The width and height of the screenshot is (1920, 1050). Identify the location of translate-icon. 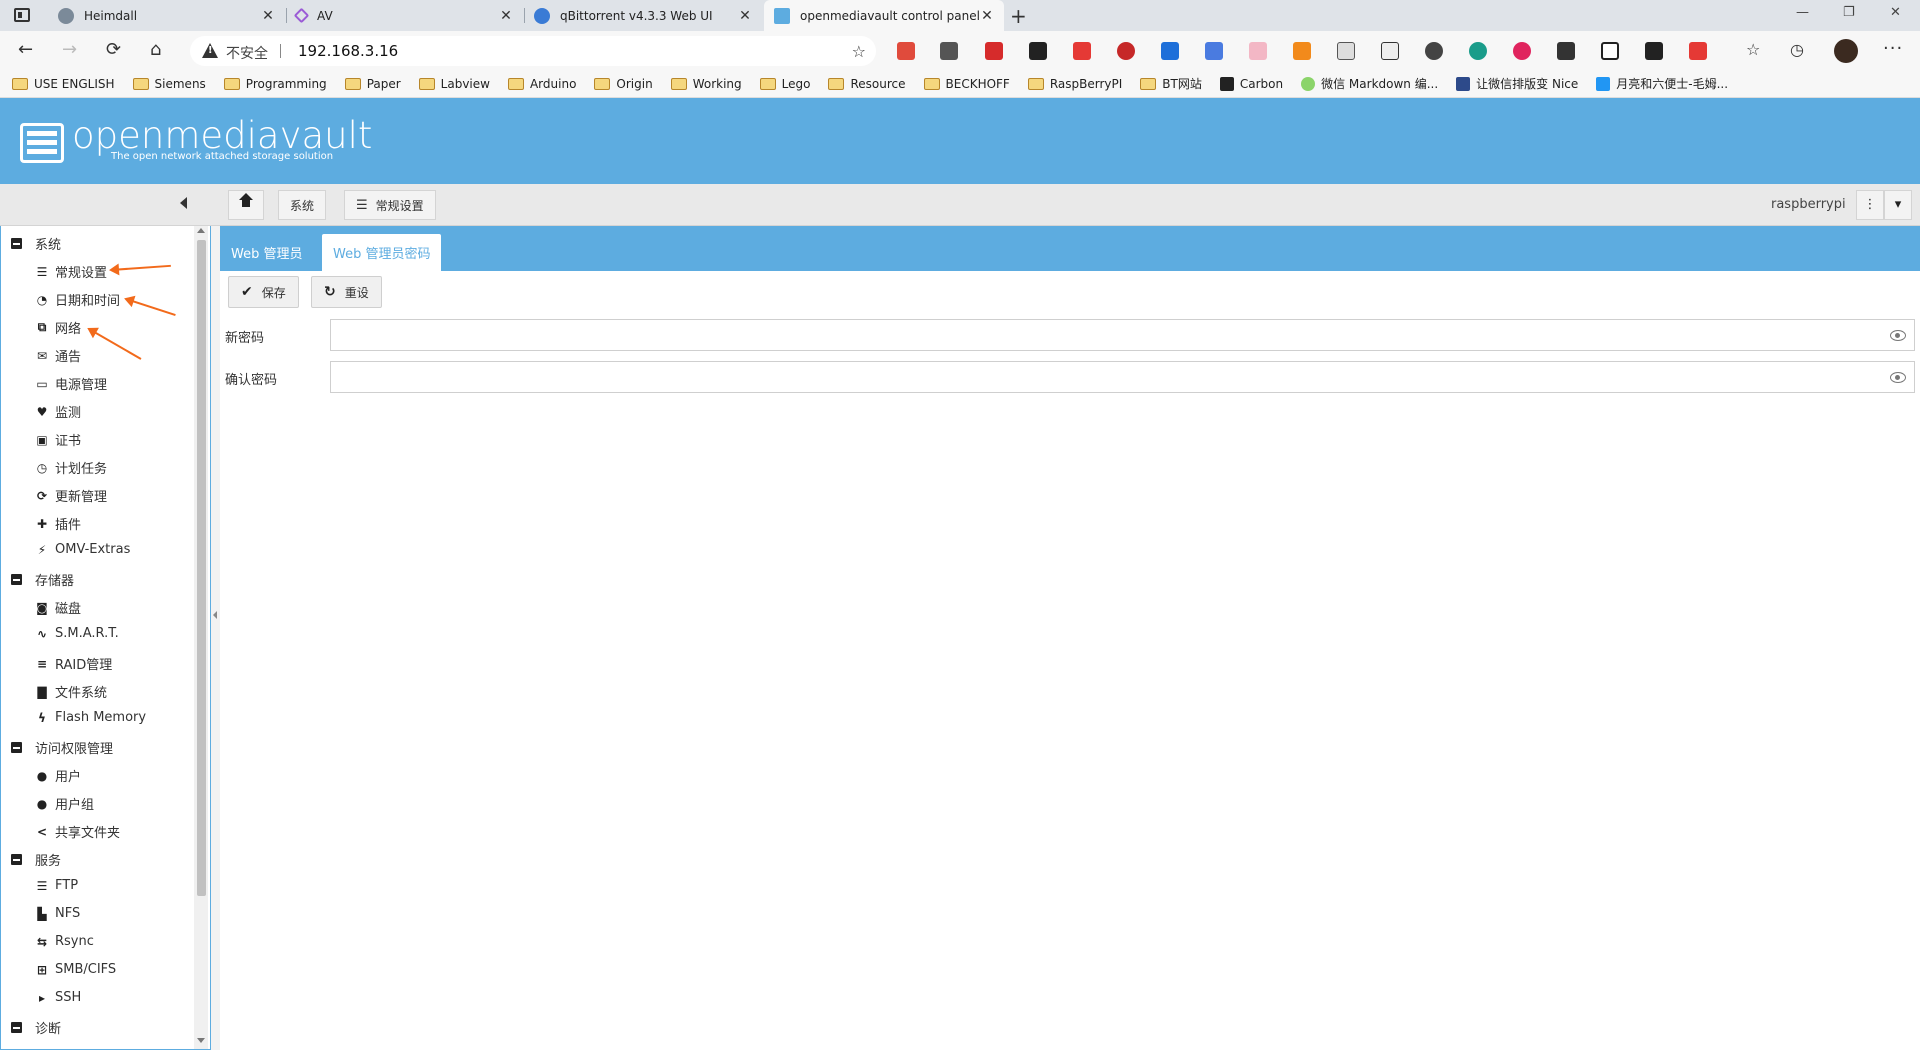
(1214, 51).